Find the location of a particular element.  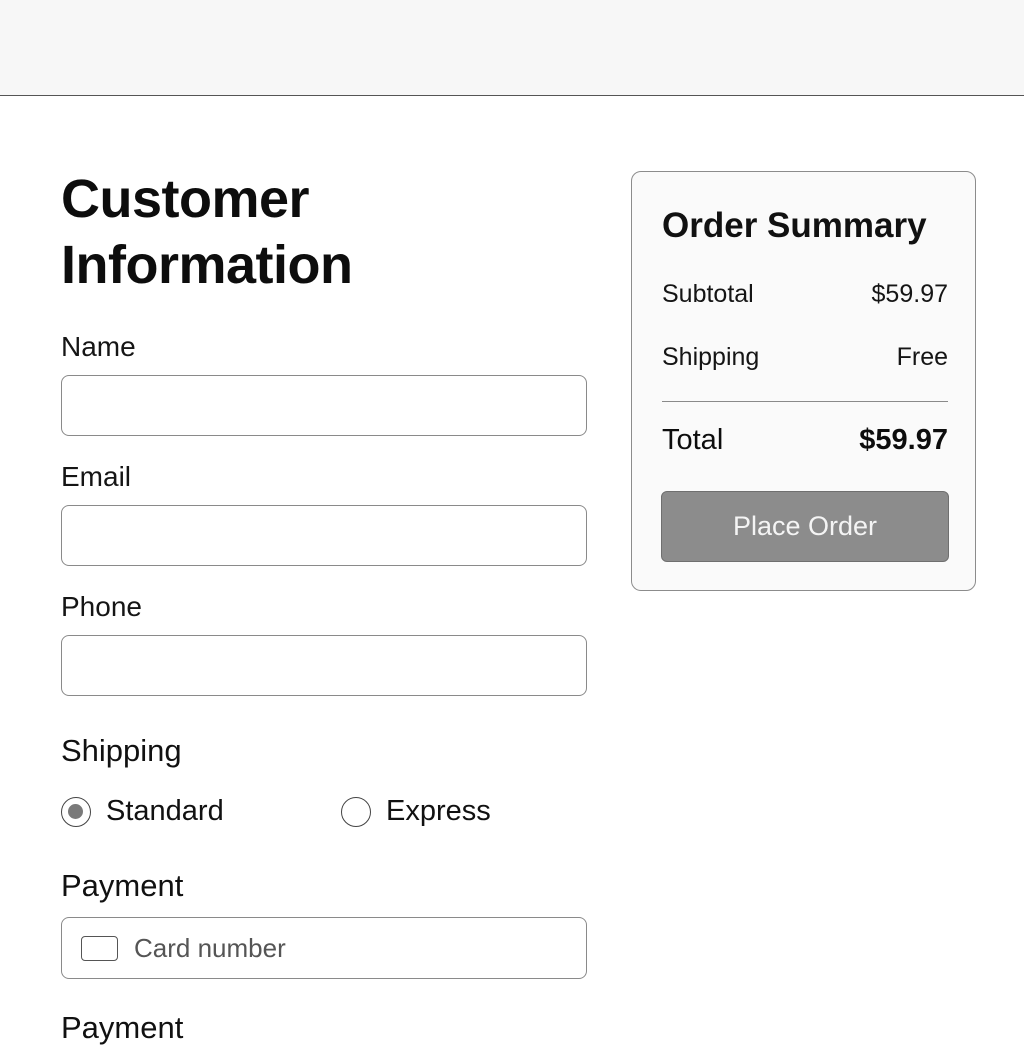

shipping-option-label: Express is located at coordinates (438, 811).